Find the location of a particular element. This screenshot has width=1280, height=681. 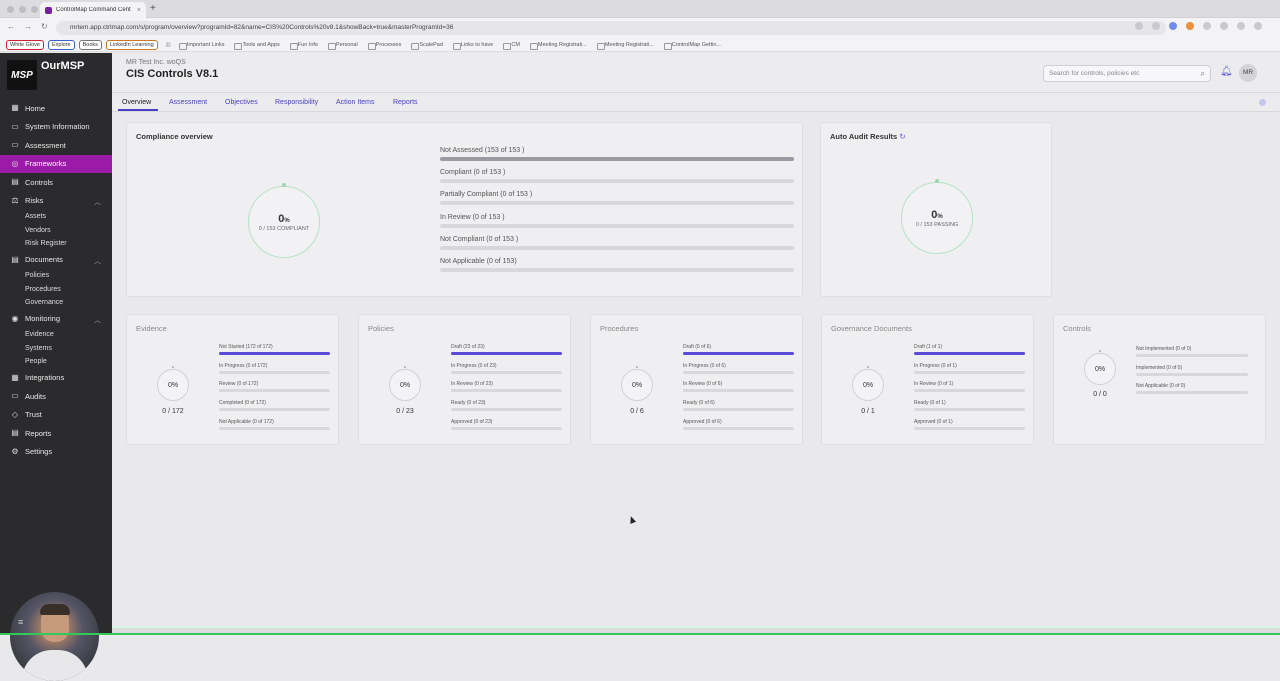

status-row: In Review (0 of 6) is located at coordinates (738, 387).